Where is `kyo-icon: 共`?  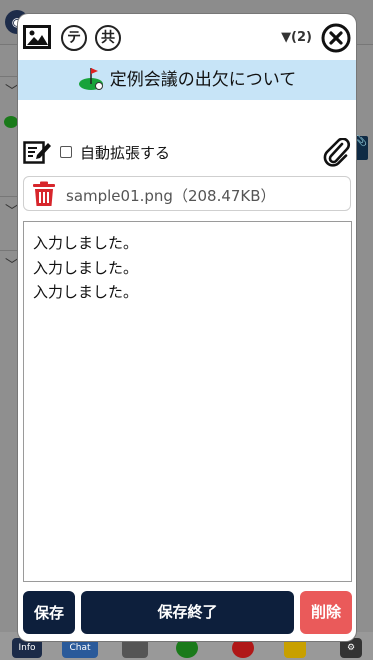
kyo-icon: 共 is located at coordinates (108, 38).